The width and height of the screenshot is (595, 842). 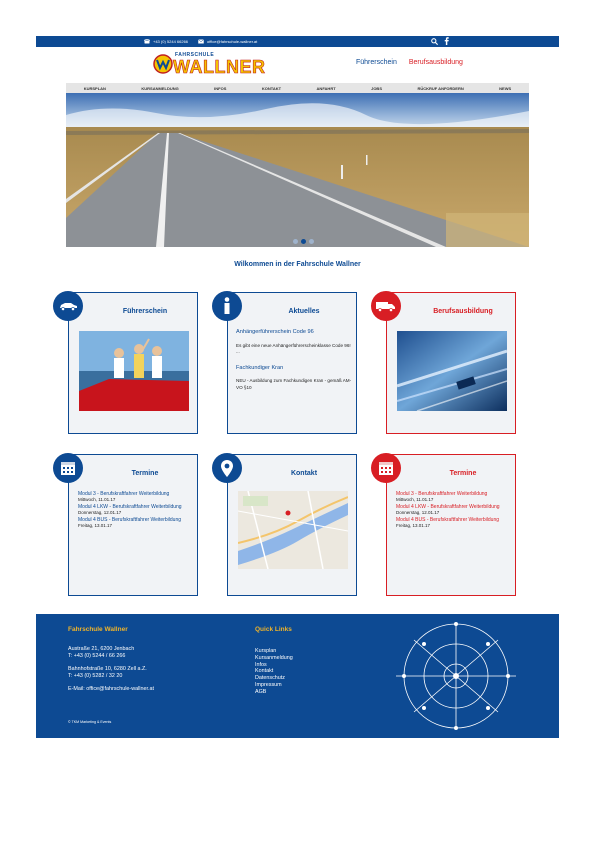 What do you see at coordinates (90, 722) in the screenshot?
I see `copyright: © TKM Marketing & Events` at bounding box center [90, 722].